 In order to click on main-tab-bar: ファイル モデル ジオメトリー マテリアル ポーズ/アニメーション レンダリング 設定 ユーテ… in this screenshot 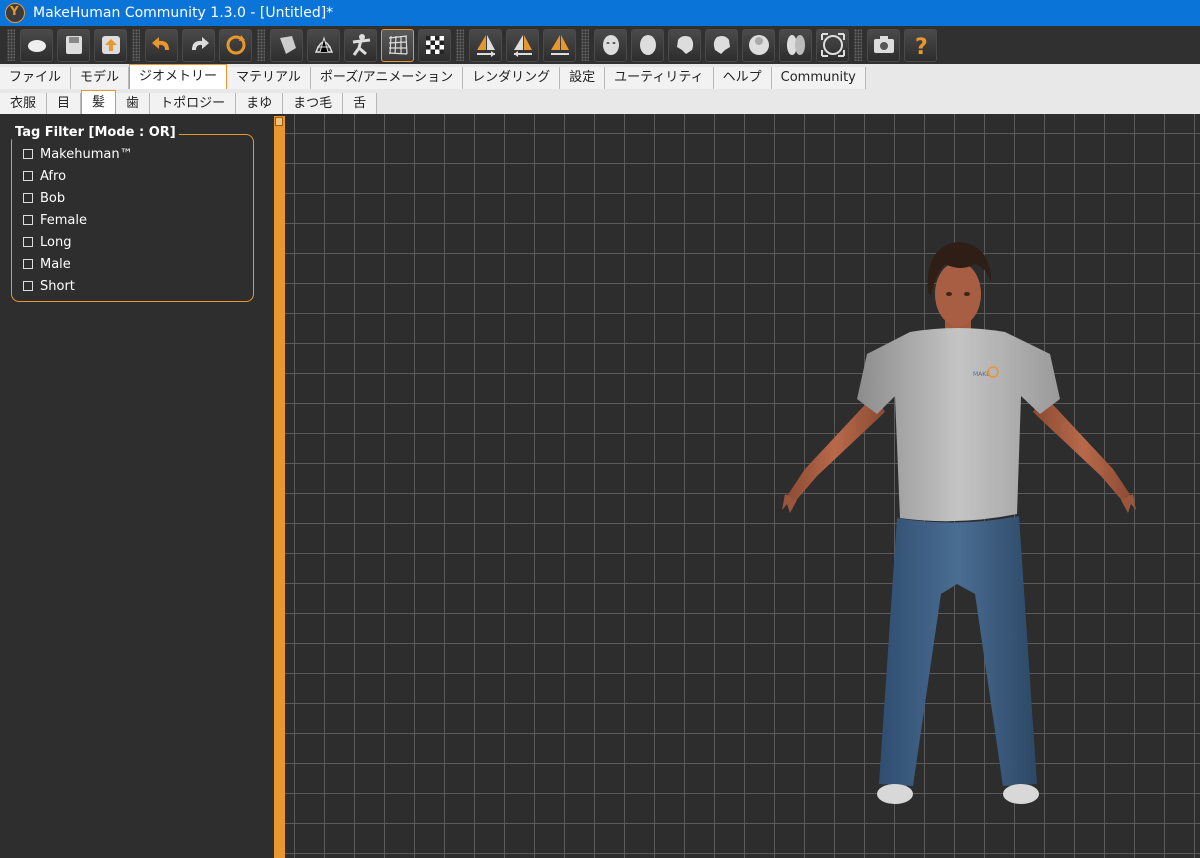, I will do `click(600, 77)`.